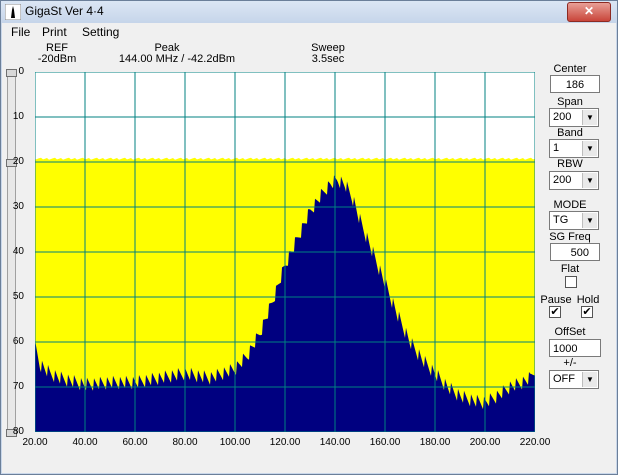 Image resolution: width=618 pixels, height=475 pixels. I want to click on y-tick-label: 10, so click(18, 116).